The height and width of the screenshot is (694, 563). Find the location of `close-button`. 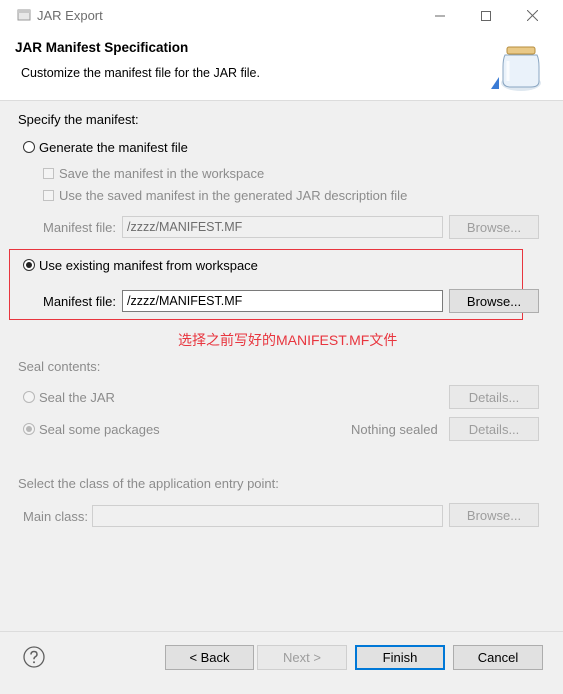

close-button is located at coordinates (532, 15).